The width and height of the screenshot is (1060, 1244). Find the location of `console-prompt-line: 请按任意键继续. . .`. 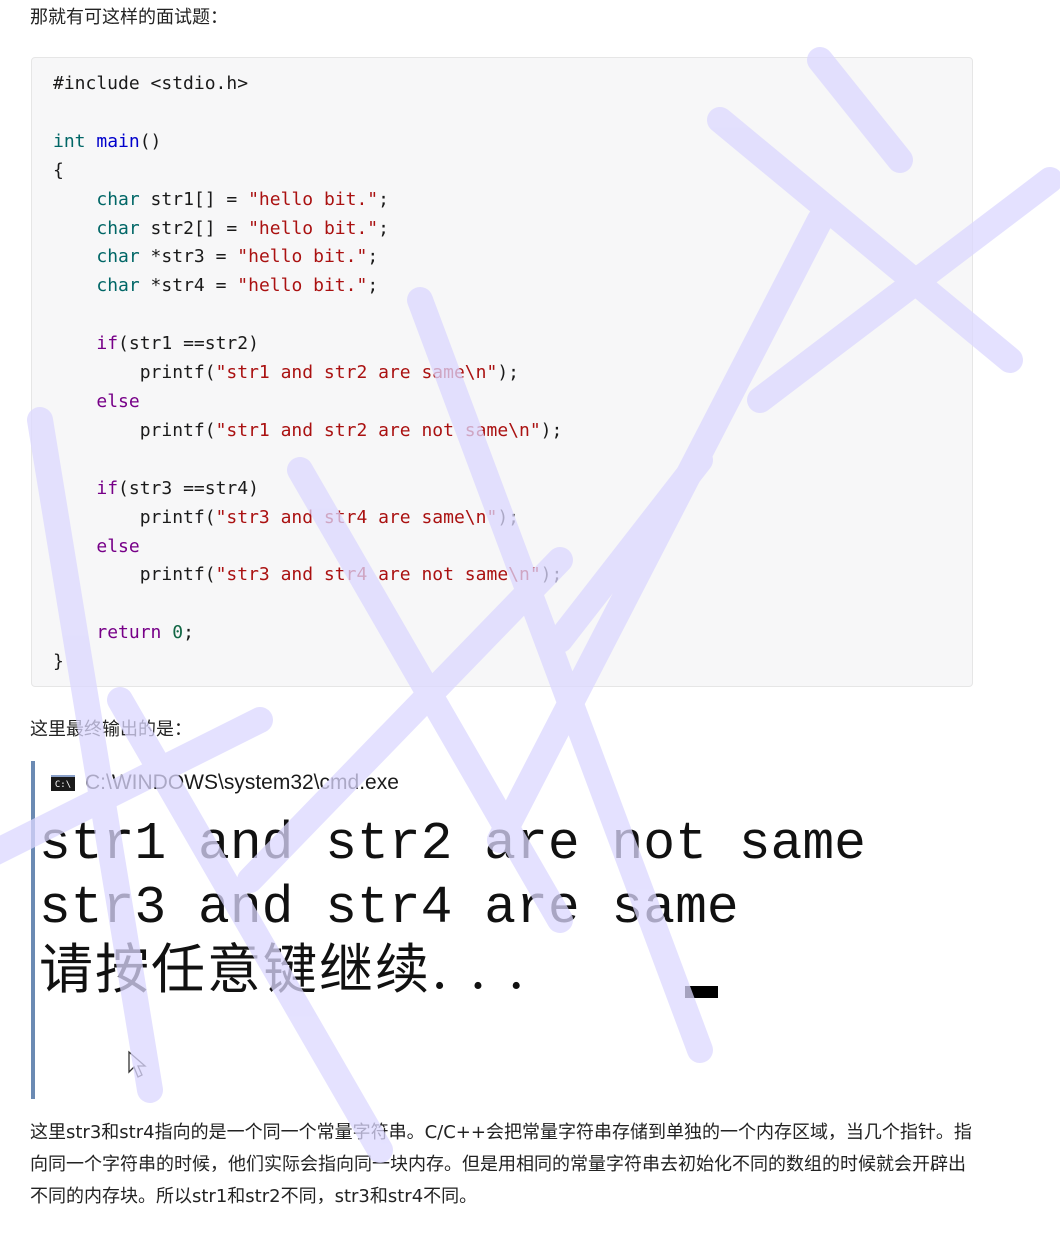

console-prompt-line: 请按任意键继续. . . is located at coordinates (283, 969).